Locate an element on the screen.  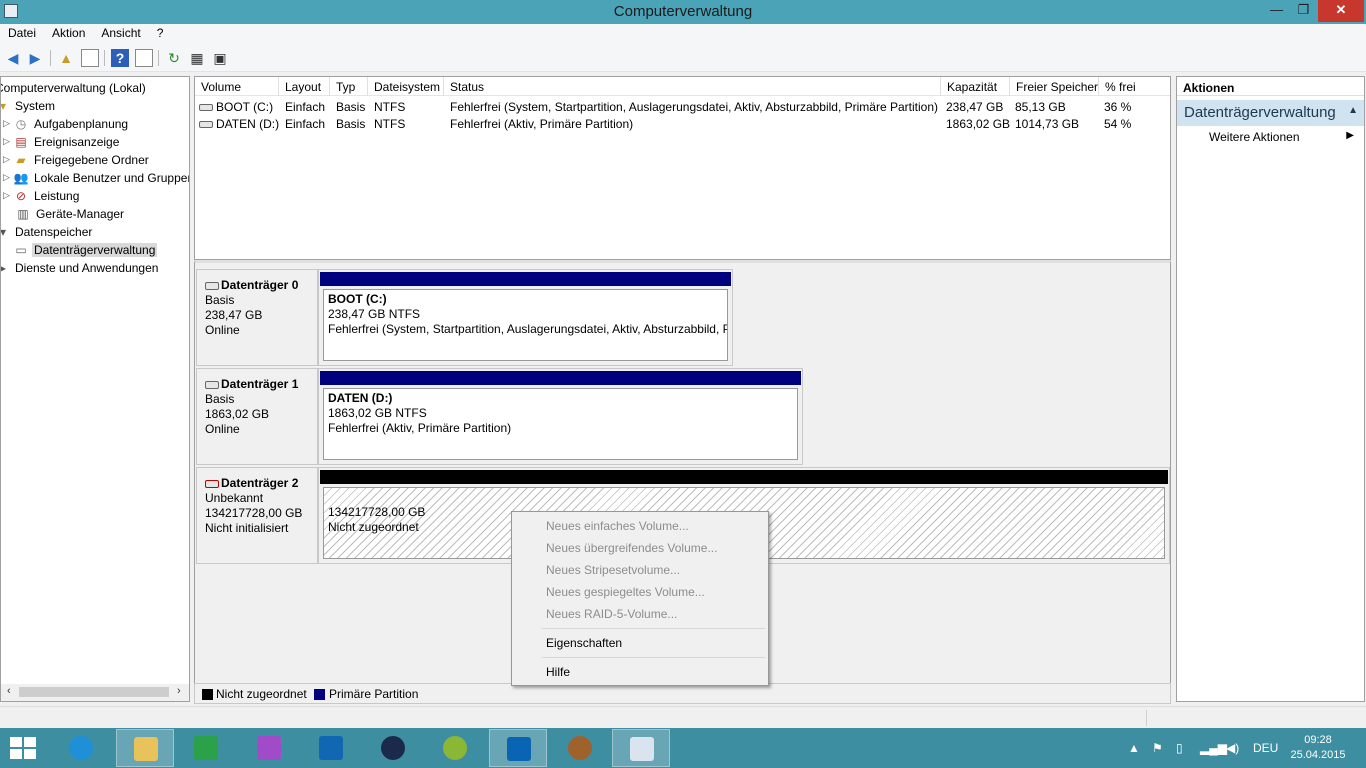
show-hide-tree-icon is located at coordinates (90, 58).